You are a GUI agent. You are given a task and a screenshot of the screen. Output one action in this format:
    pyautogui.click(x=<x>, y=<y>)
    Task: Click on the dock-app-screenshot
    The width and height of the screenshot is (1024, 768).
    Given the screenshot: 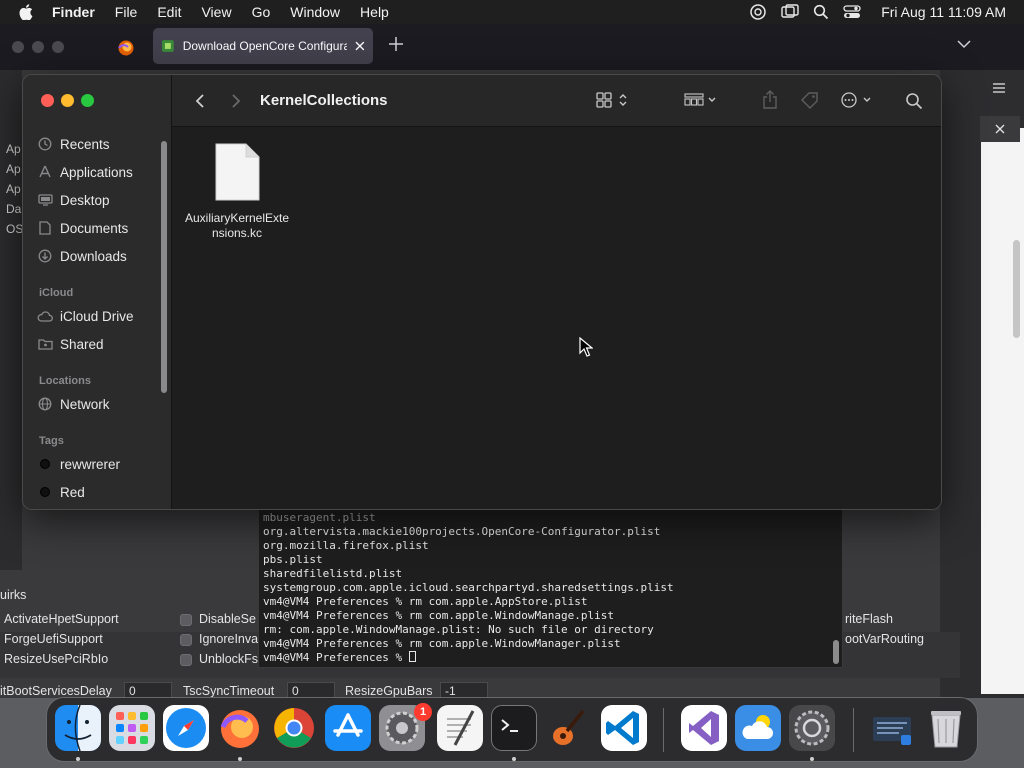 What is the action you would take?
    pyautogui.click(x=892, y=728)
    